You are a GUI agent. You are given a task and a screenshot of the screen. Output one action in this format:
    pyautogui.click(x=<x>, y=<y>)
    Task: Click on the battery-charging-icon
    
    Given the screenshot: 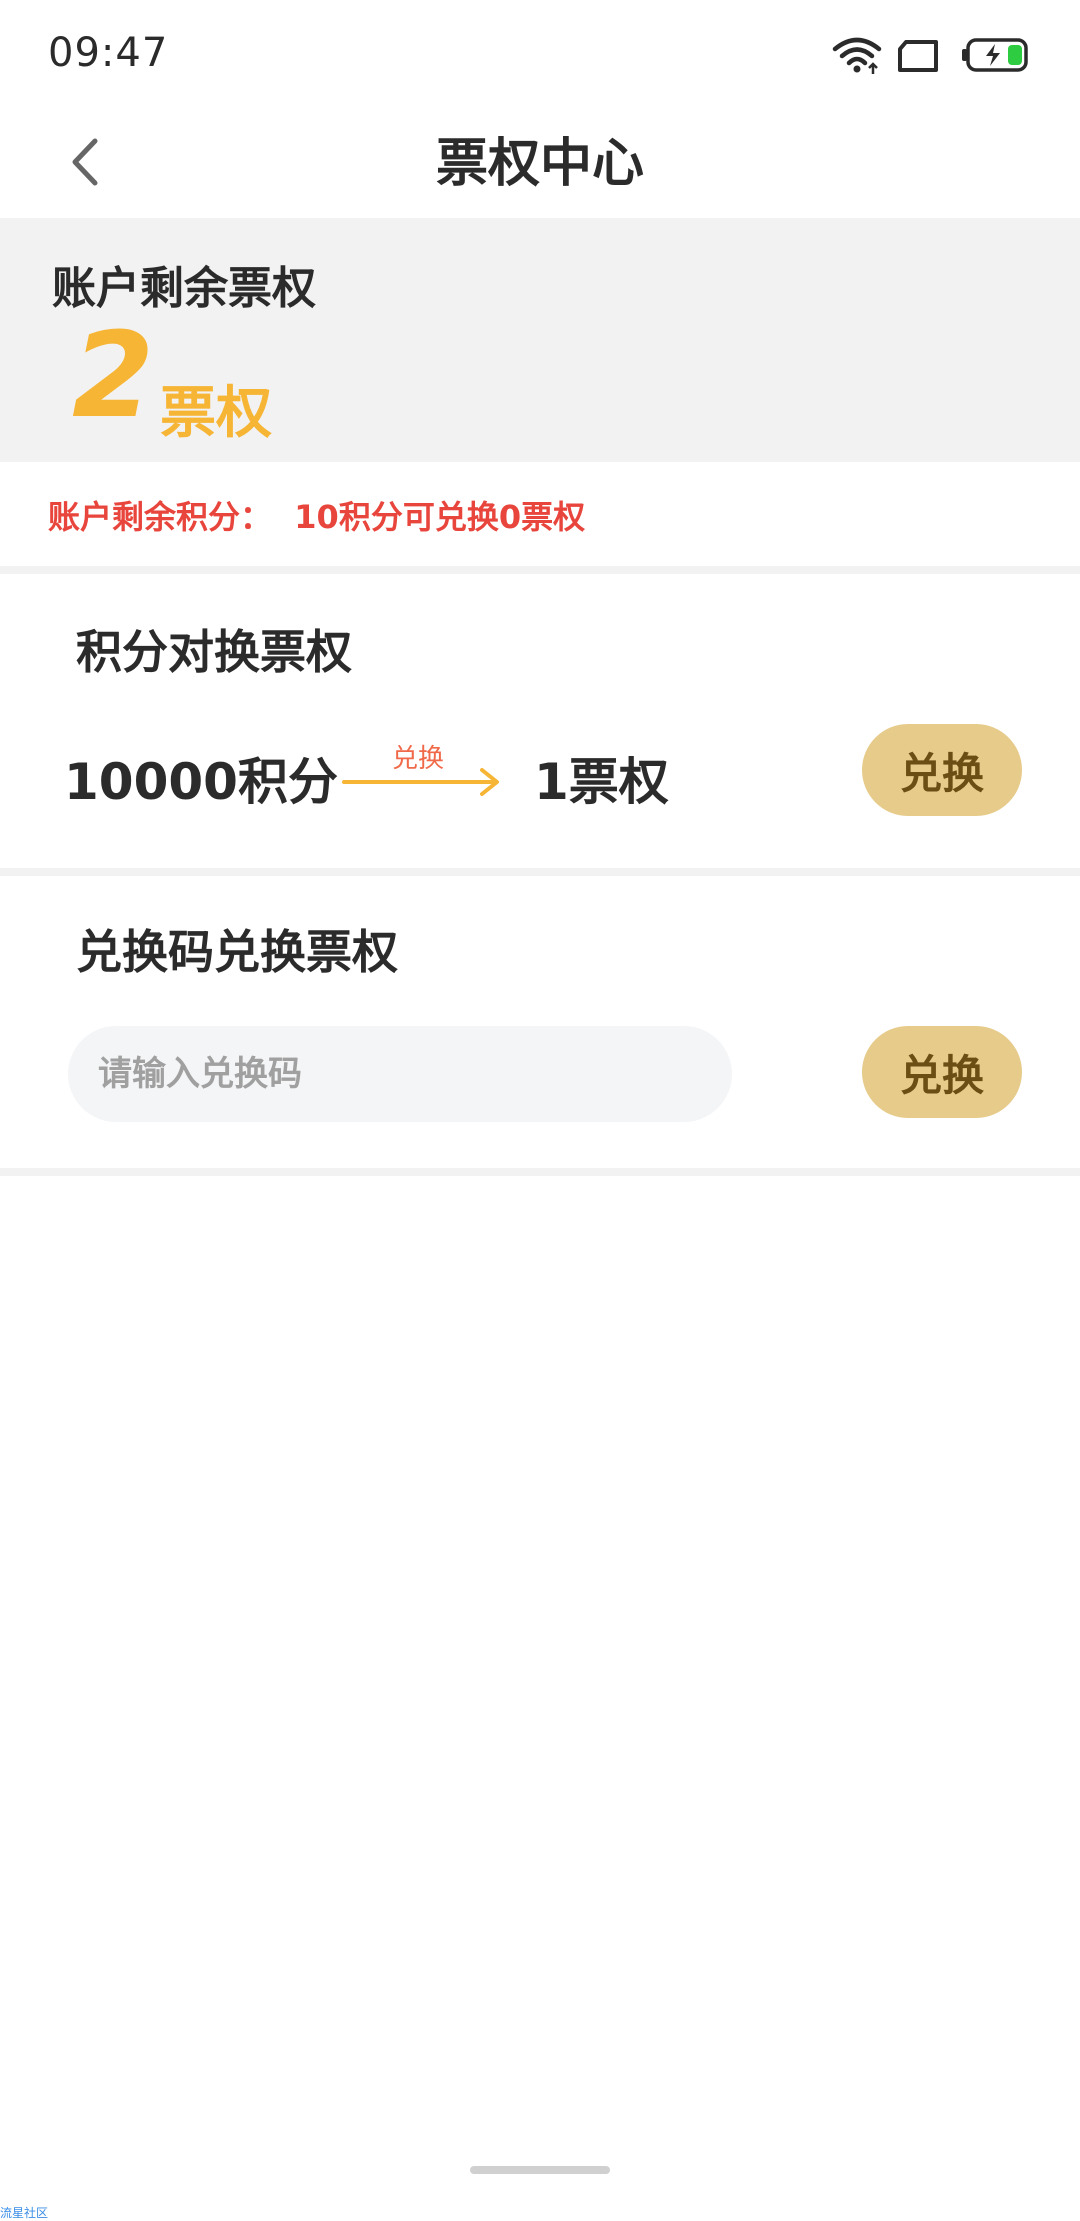 What is the action you would take?
    pyautogui.click(x=996, y=57)
    